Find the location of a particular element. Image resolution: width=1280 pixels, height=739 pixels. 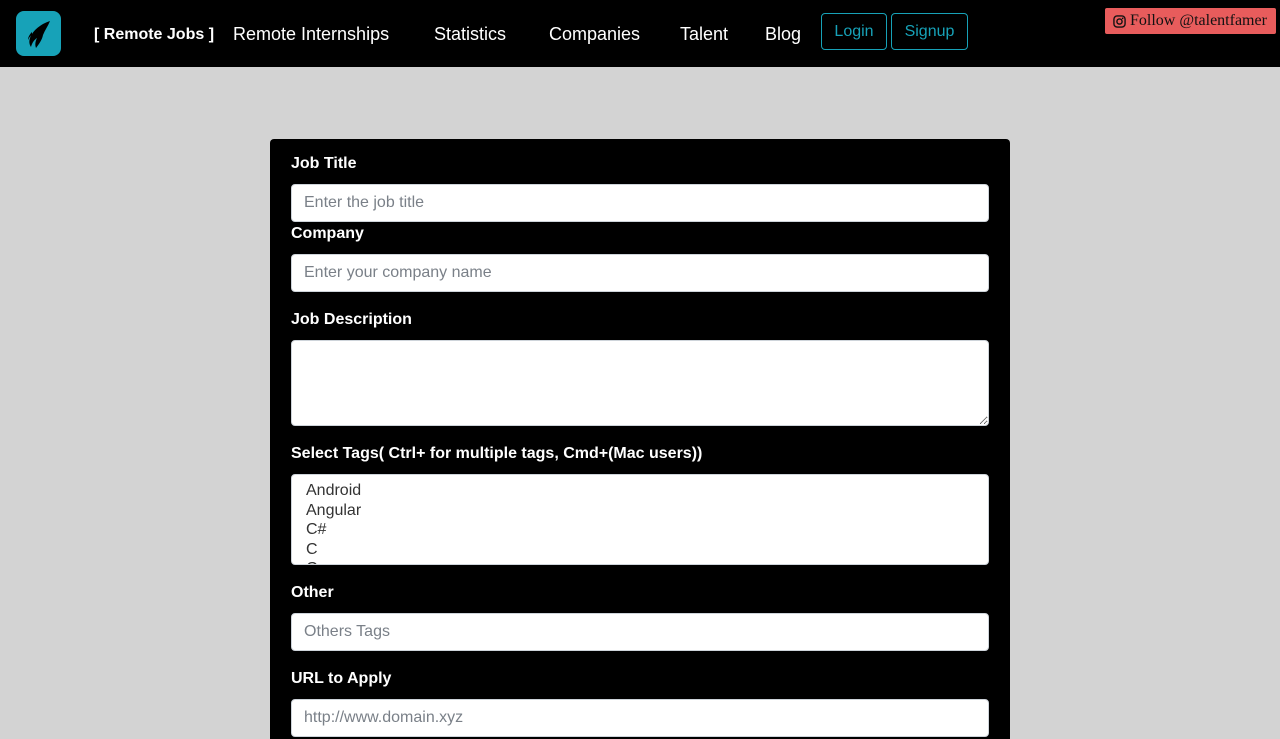

nav-link-talent: Talent is located at coordinates (704, 34).